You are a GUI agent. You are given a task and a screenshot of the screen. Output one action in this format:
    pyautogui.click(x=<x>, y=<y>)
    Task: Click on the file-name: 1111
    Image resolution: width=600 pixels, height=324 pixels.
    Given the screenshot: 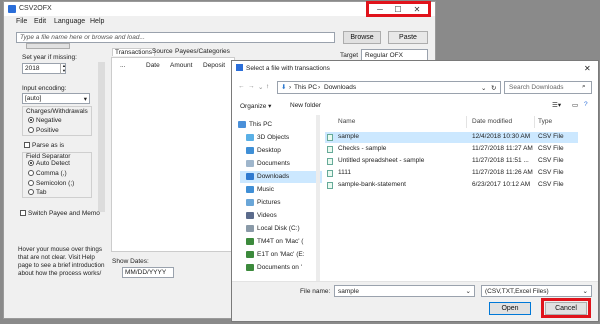 What is the action you would take?
    pyautogui.click(x=345, y=172)
    